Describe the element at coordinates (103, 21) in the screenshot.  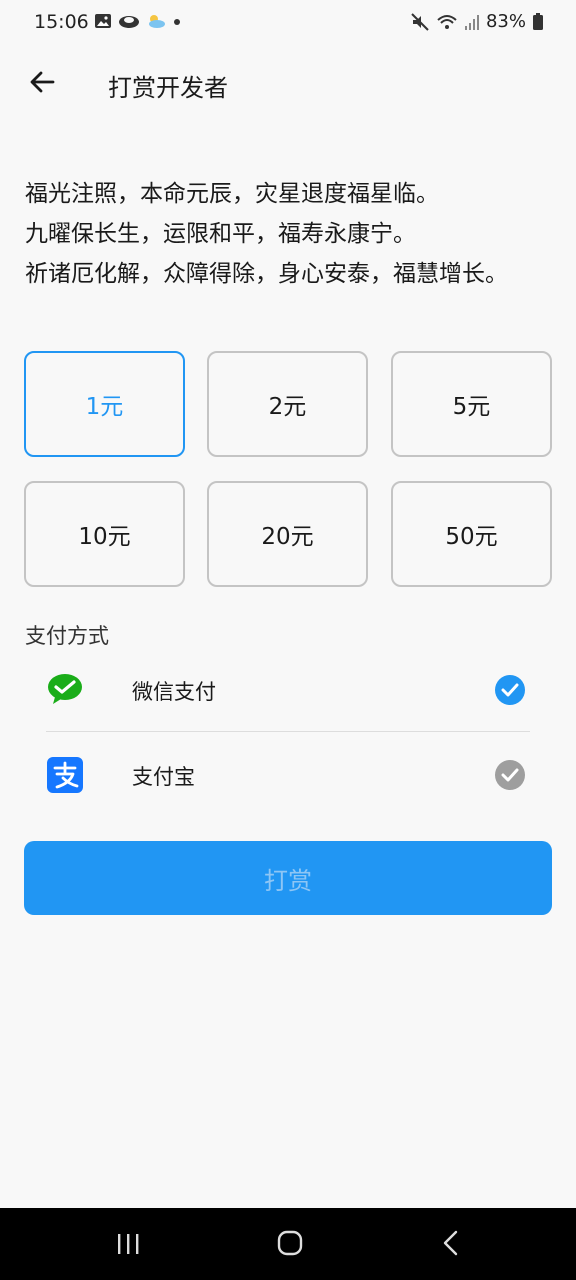
I see `gallery-icon` at that location.